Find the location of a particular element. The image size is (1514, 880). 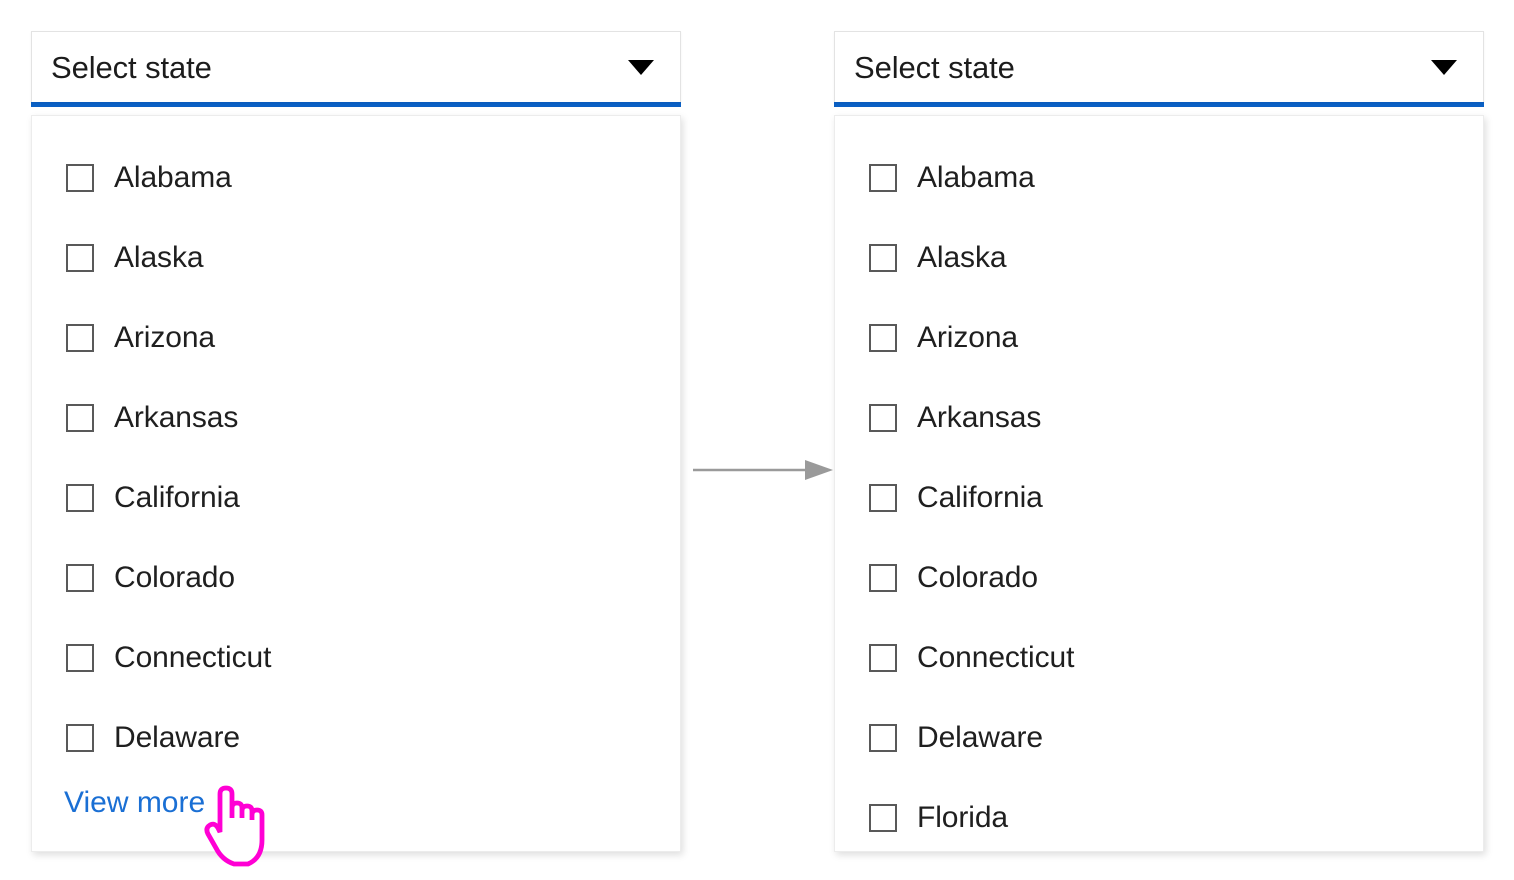

checkbox-florida is located at coordinates (883, 818).